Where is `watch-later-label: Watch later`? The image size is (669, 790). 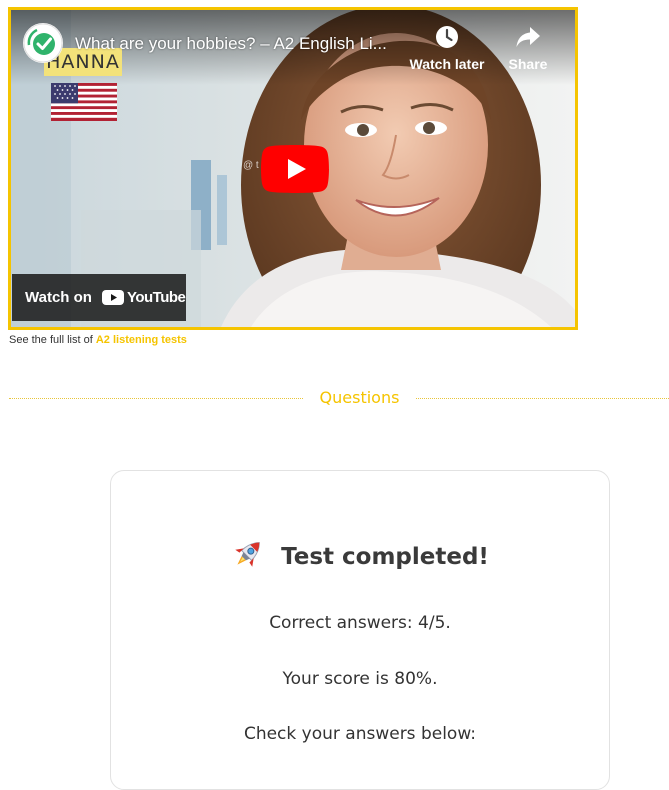 watch-later-label: Watch later is located at coordinates (447, 64).